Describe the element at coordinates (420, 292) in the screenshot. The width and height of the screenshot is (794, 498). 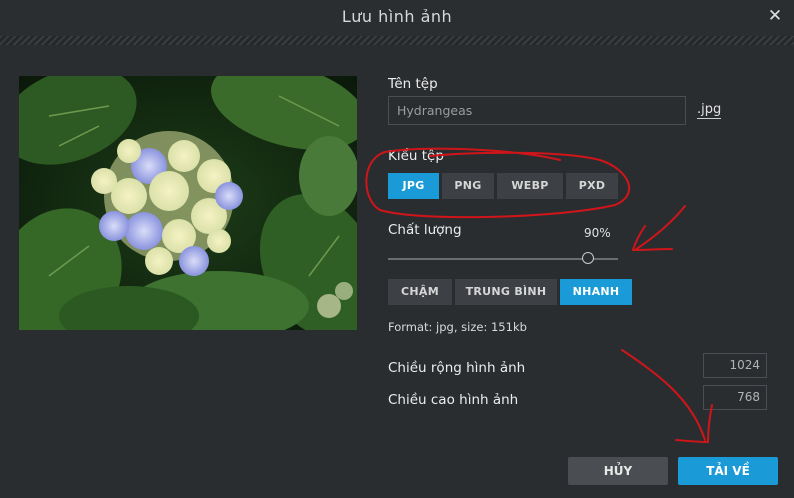
I see `speed-slow-button: CHẬM` at that location.